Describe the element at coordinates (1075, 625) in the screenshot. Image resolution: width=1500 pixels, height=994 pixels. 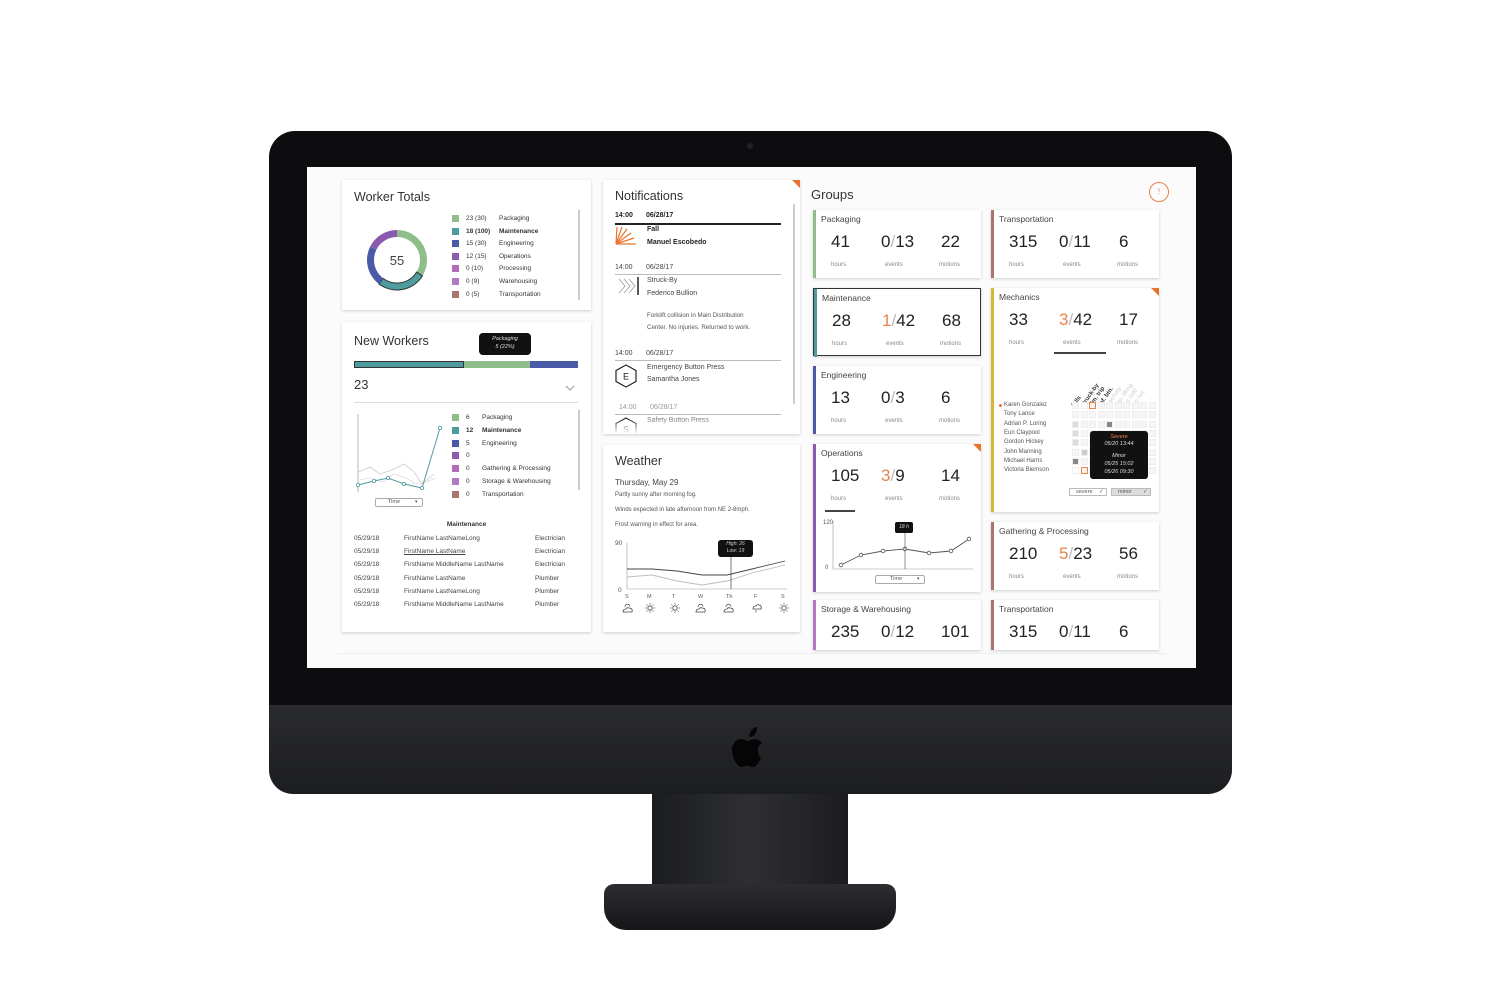
I see `group-card: Transportation 315 0/11 6` at that location.